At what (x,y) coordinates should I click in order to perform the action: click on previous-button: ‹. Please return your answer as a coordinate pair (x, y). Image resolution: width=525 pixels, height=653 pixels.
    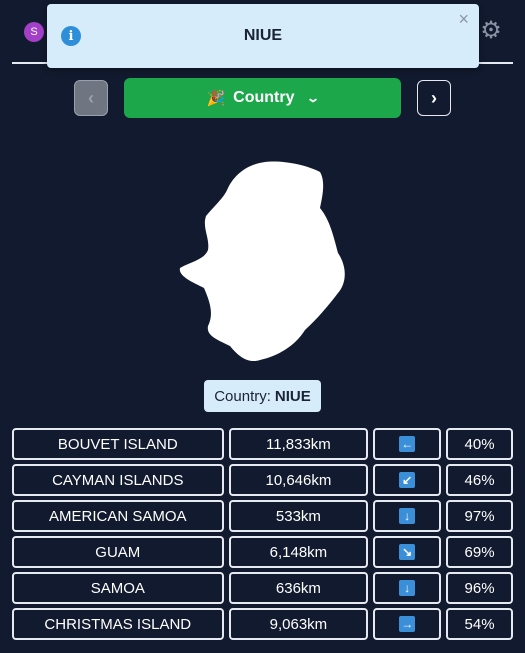
    Looking at the image, I should click on (91, 98).